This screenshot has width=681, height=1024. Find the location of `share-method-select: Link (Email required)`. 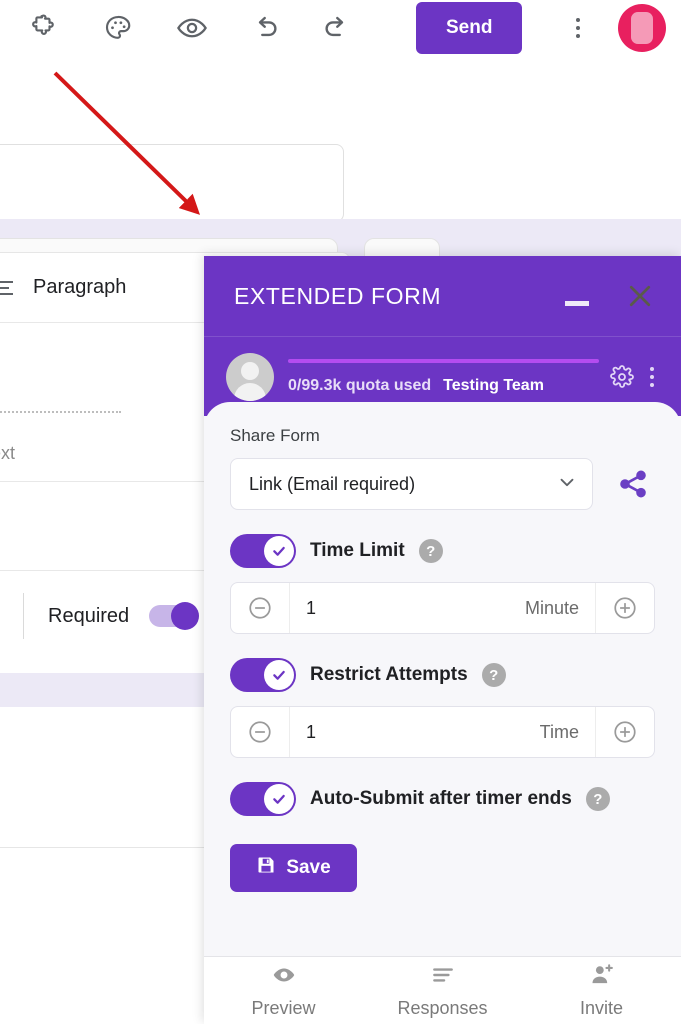

share-method-select: Link (Email required) is located at coordinates (411, 484).